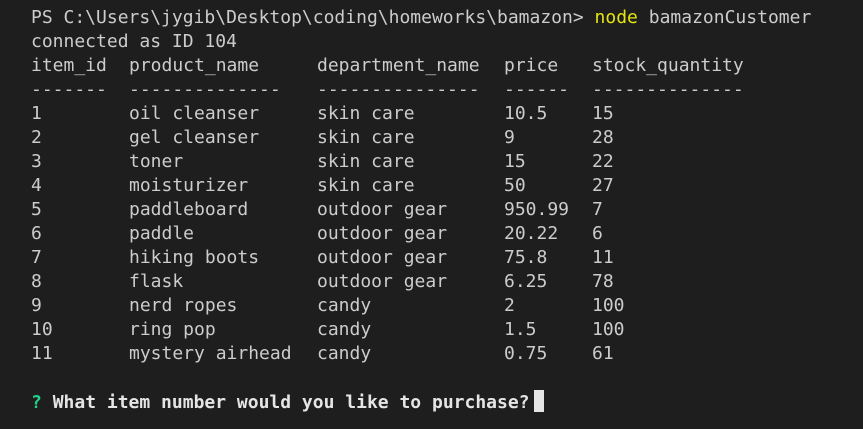  What do you see at coordinates (398, 65) in the screenshot?
I see `header-department-name: department_name` at bounding box center [398, 65].